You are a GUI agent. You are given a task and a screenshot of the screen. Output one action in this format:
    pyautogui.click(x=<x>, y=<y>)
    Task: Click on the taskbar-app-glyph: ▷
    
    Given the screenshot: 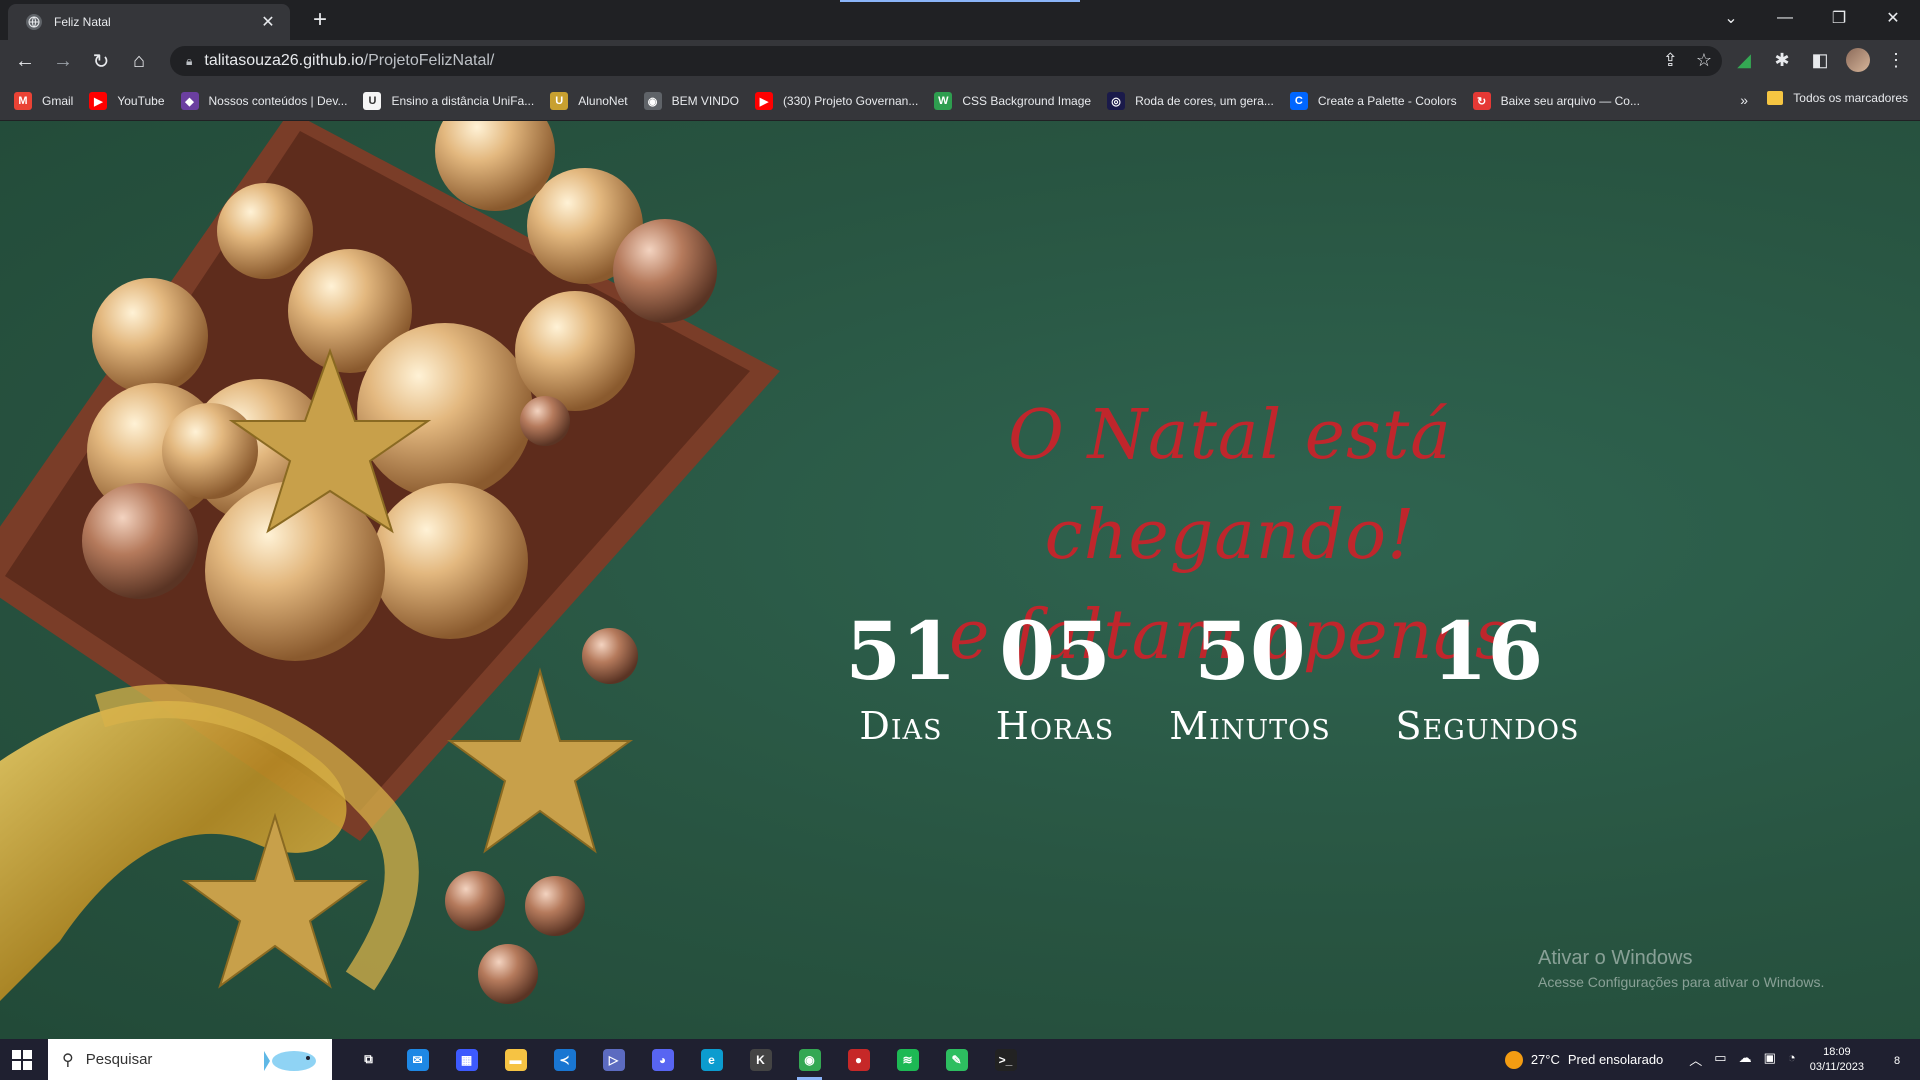 What is the action you would take?
    pyautogui.click(x=613, y=1059)
    